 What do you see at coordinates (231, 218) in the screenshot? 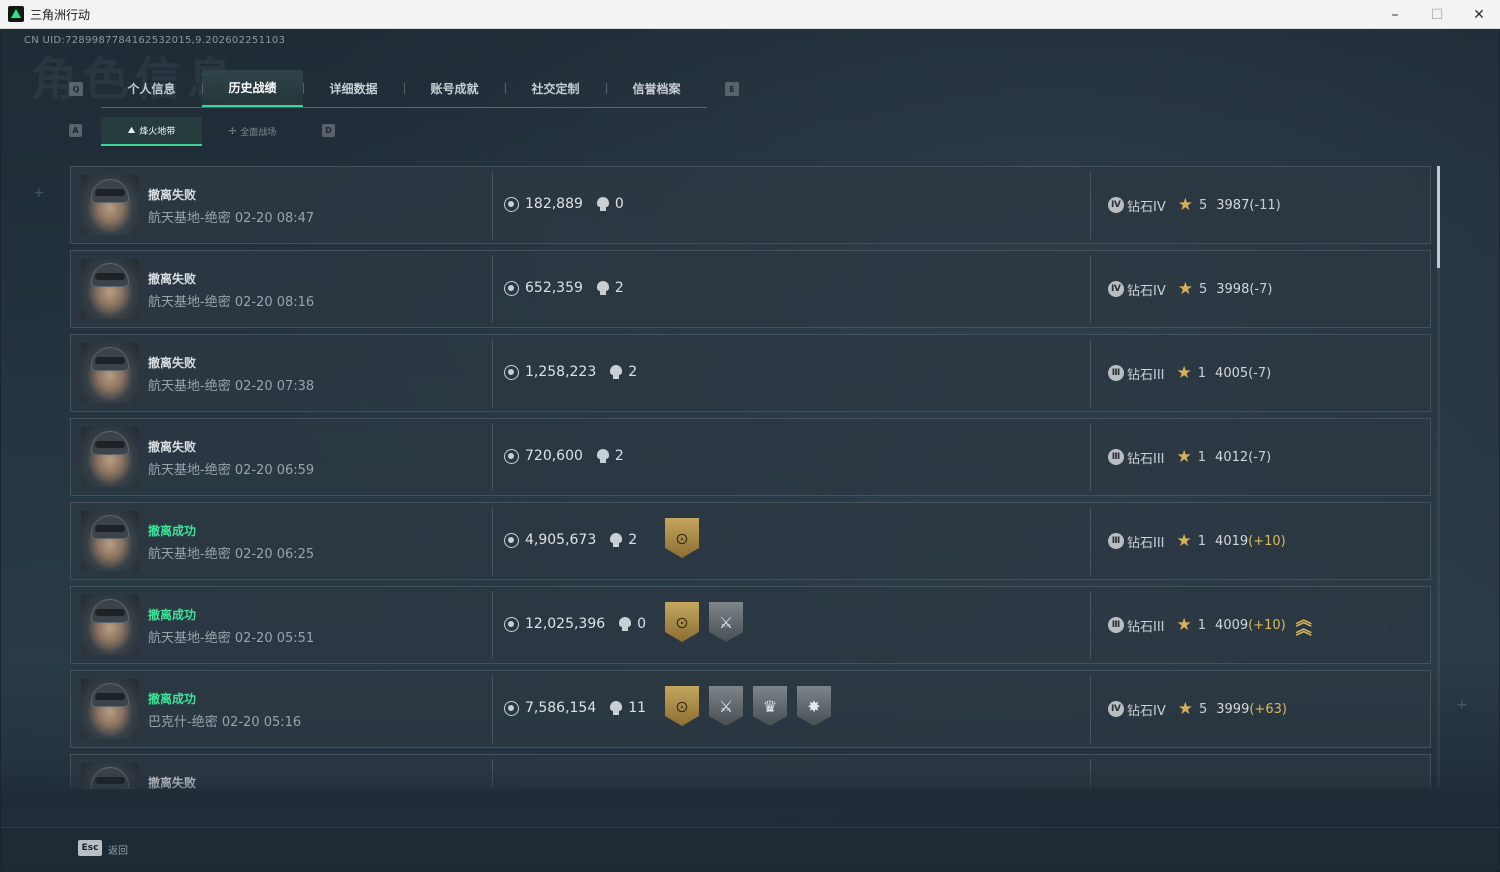
I see `map-and-time: 航天基地-绝密 02-20 08:47` at bounding box center [231, 218].